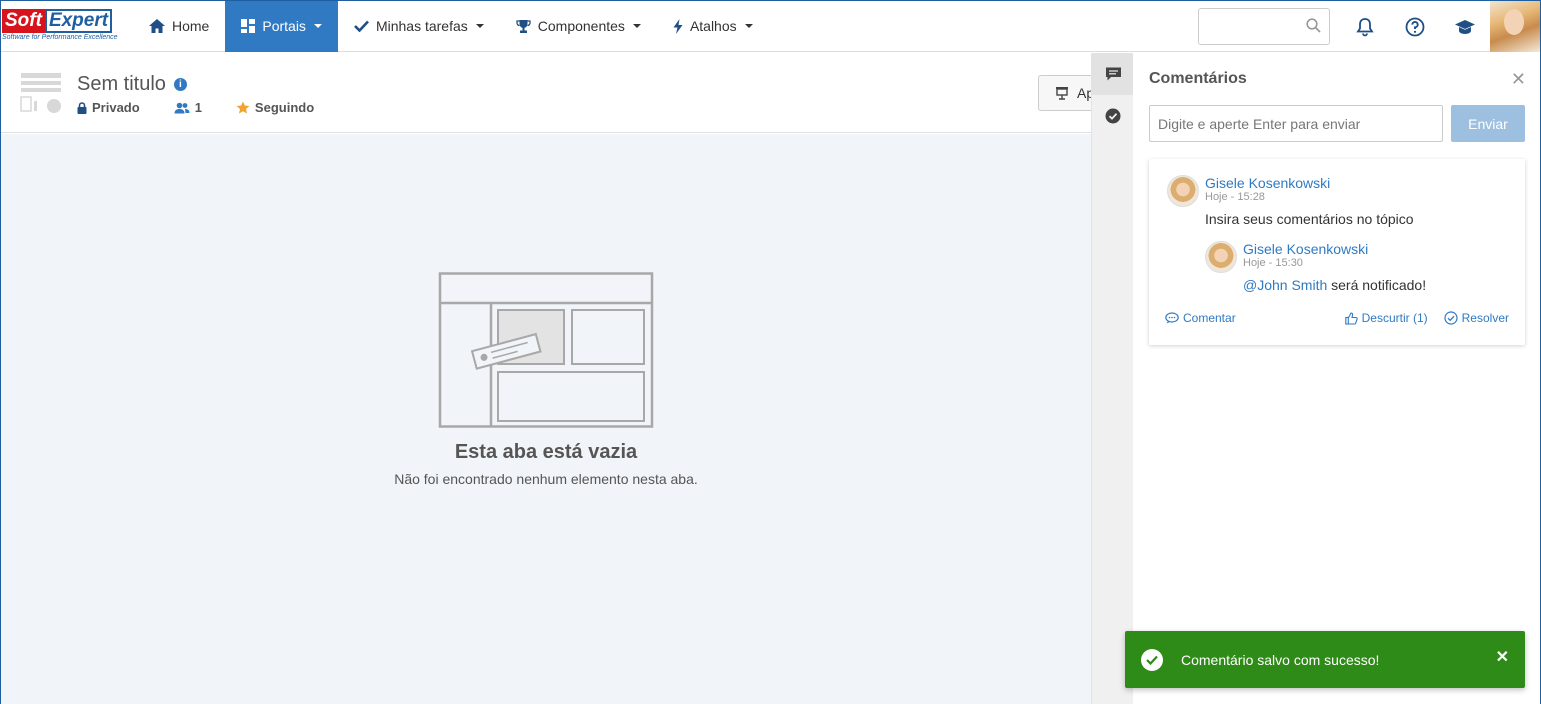 The width and height of the screenshot is (1541, 704). Describe the element at coordinates (523, 26) in the screenshot. I see `trophy-icon` at that location.